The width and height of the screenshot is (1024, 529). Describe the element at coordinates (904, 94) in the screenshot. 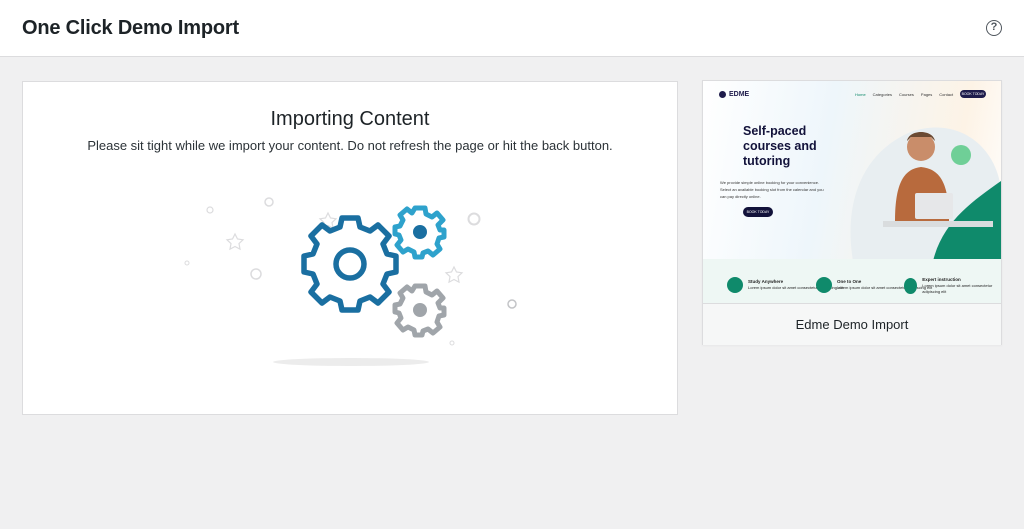

I see `preview-nav: Home Categories Courses Pages Contact` at that location.